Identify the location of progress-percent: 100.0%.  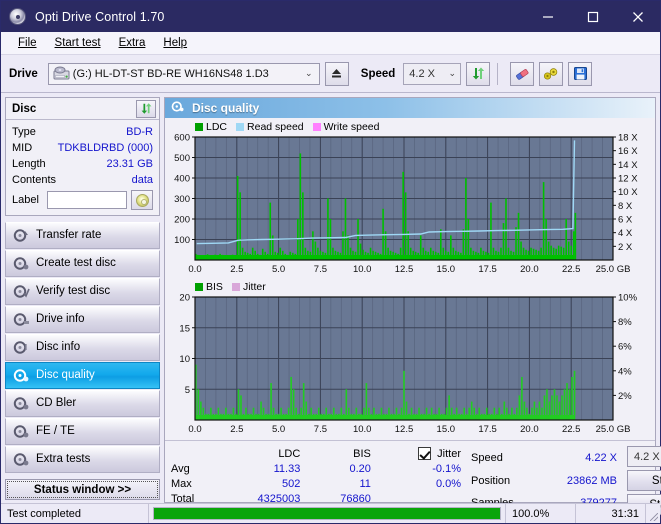
(541, 513).